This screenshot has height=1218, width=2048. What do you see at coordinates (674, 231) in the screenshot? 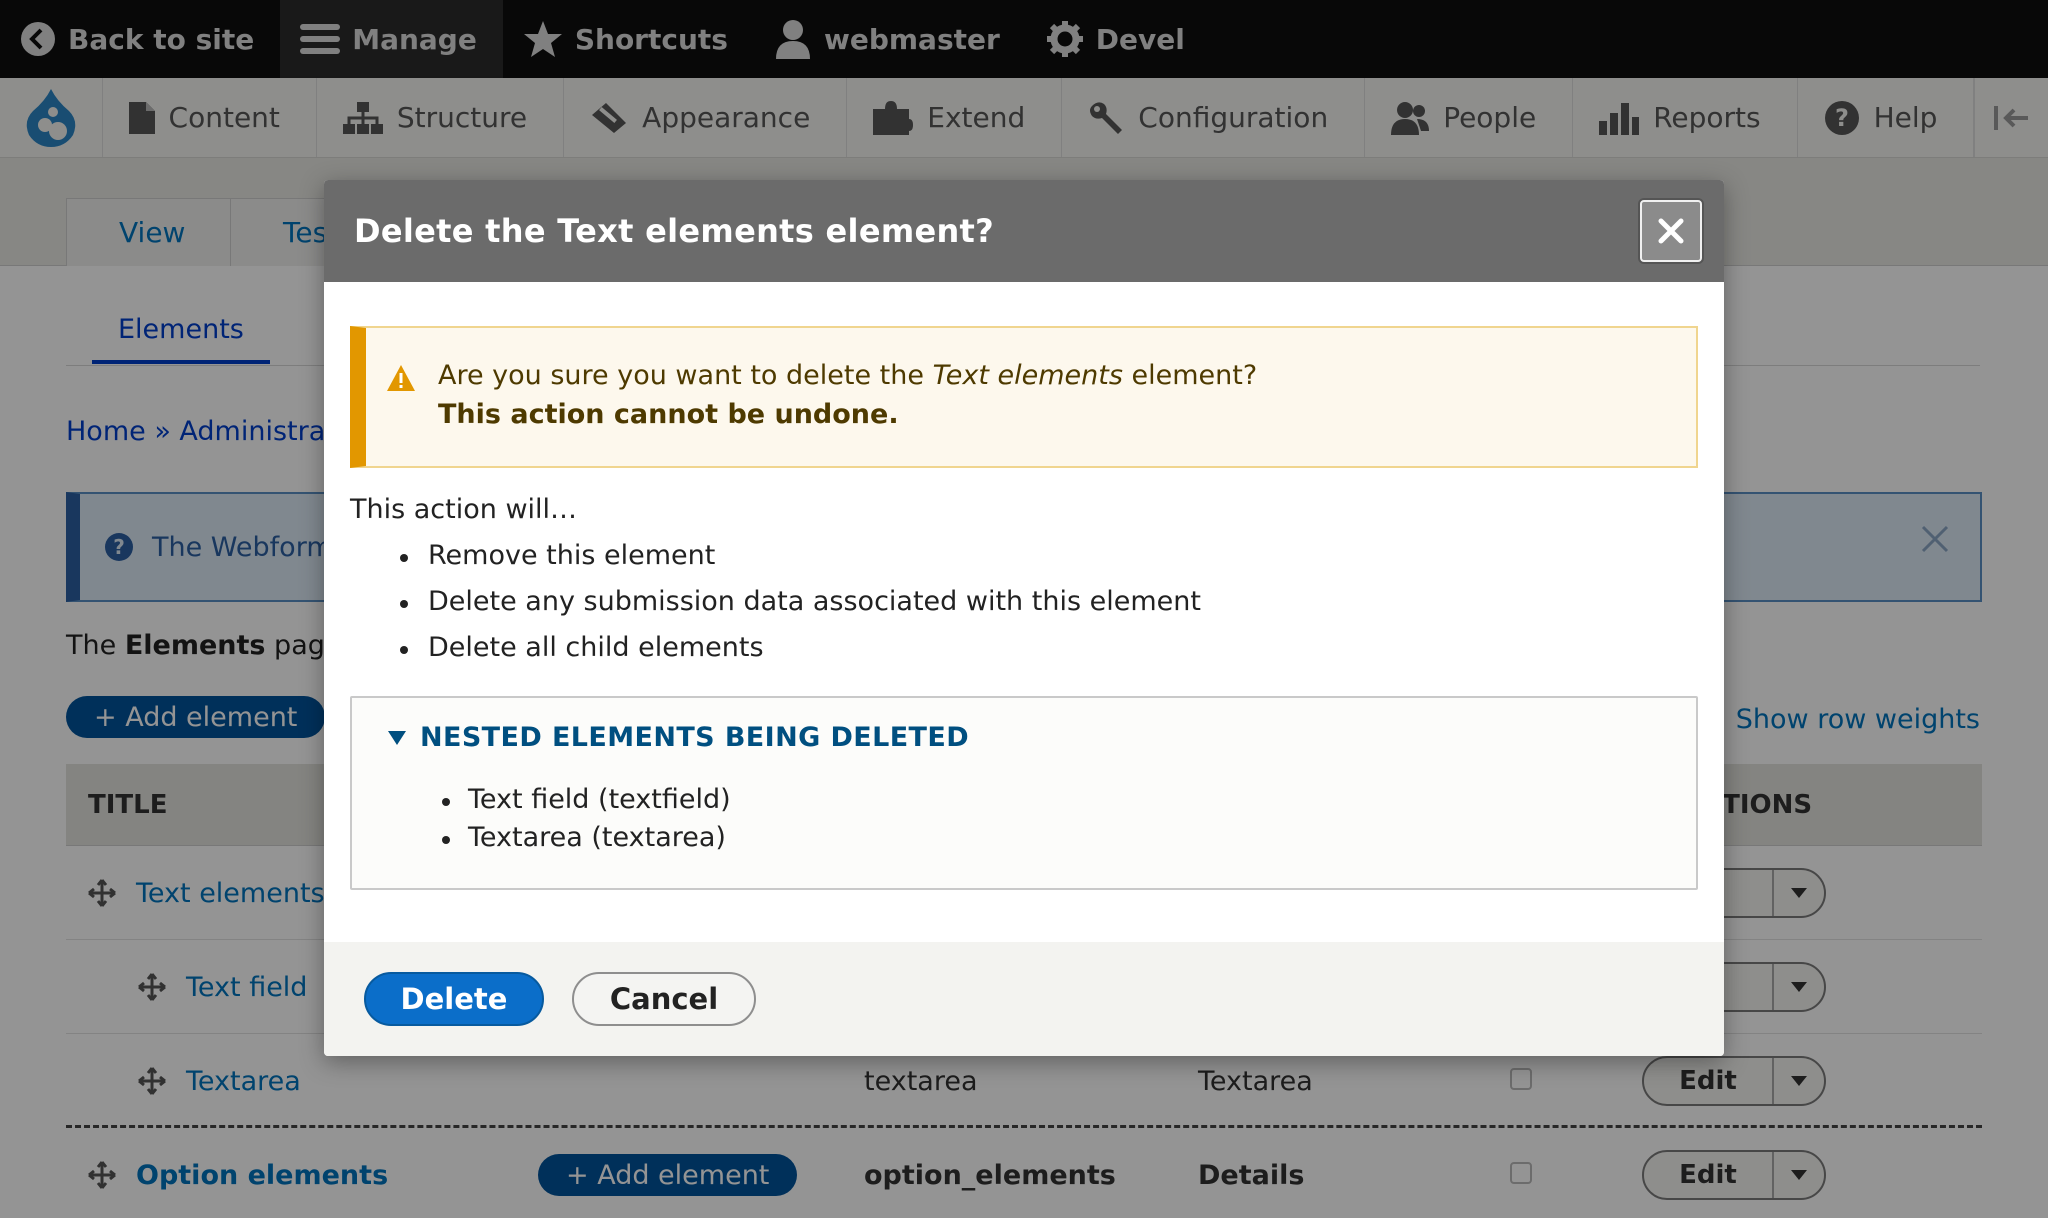
I see `dialog-title: Delete the Text elements element?` at bounding box center [674, 231].